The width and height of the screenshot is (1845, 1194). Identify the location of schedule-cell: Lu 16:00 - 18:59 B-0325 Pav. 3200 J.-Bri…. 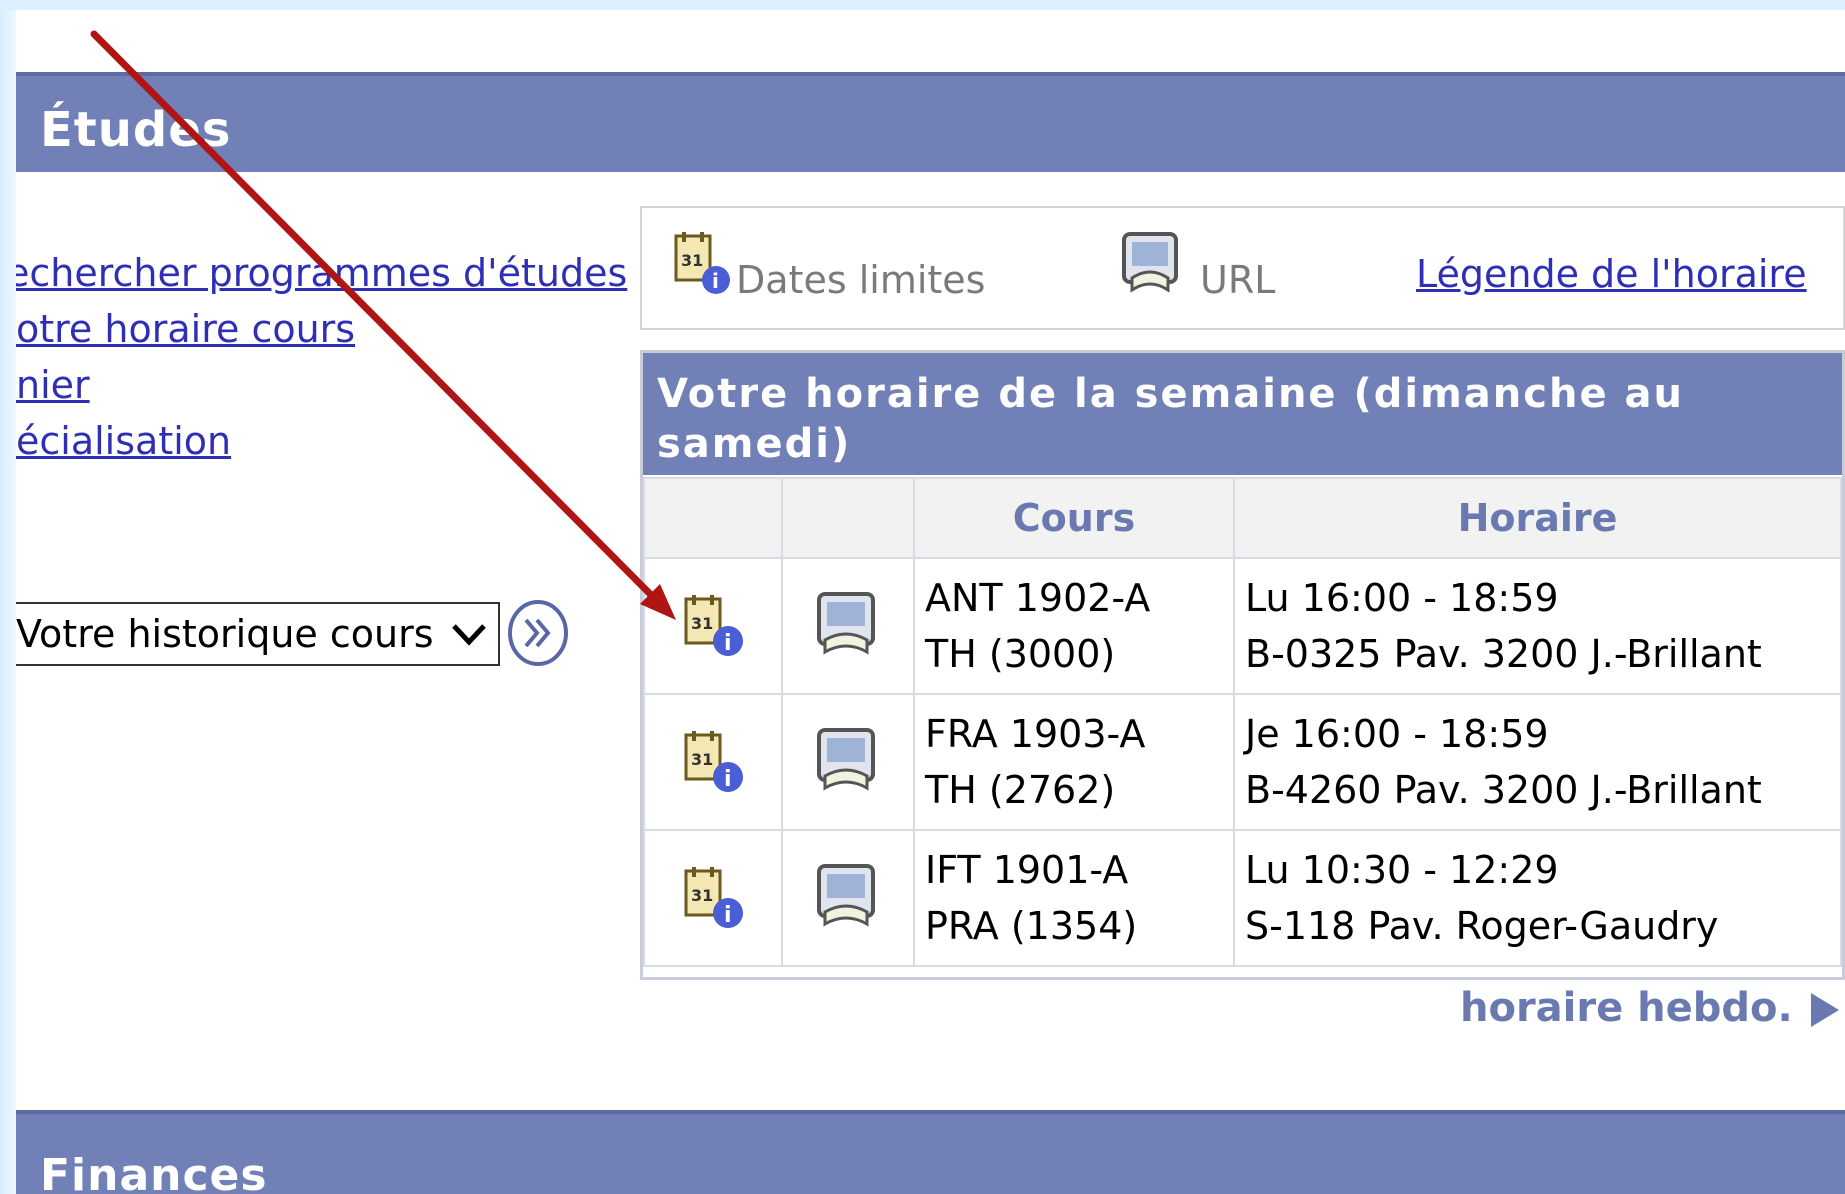
(1537, 626).